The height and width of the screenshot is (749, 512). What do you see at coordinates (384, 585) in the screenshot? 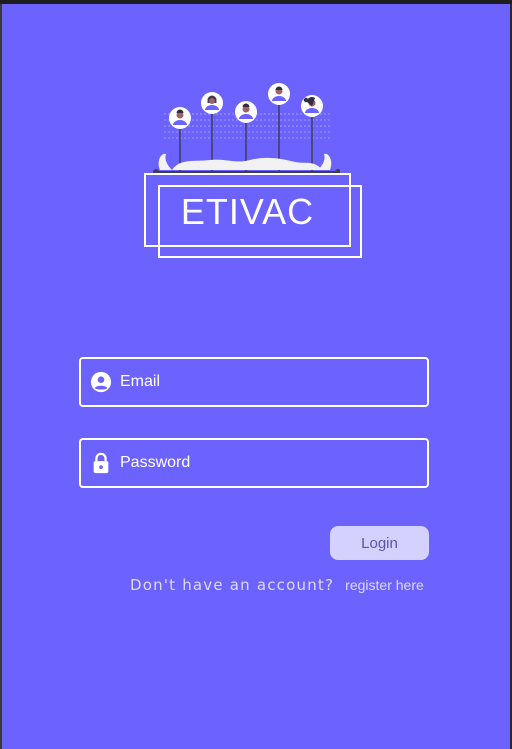
I see `register-link: register here` at bounding box center [384, 585].